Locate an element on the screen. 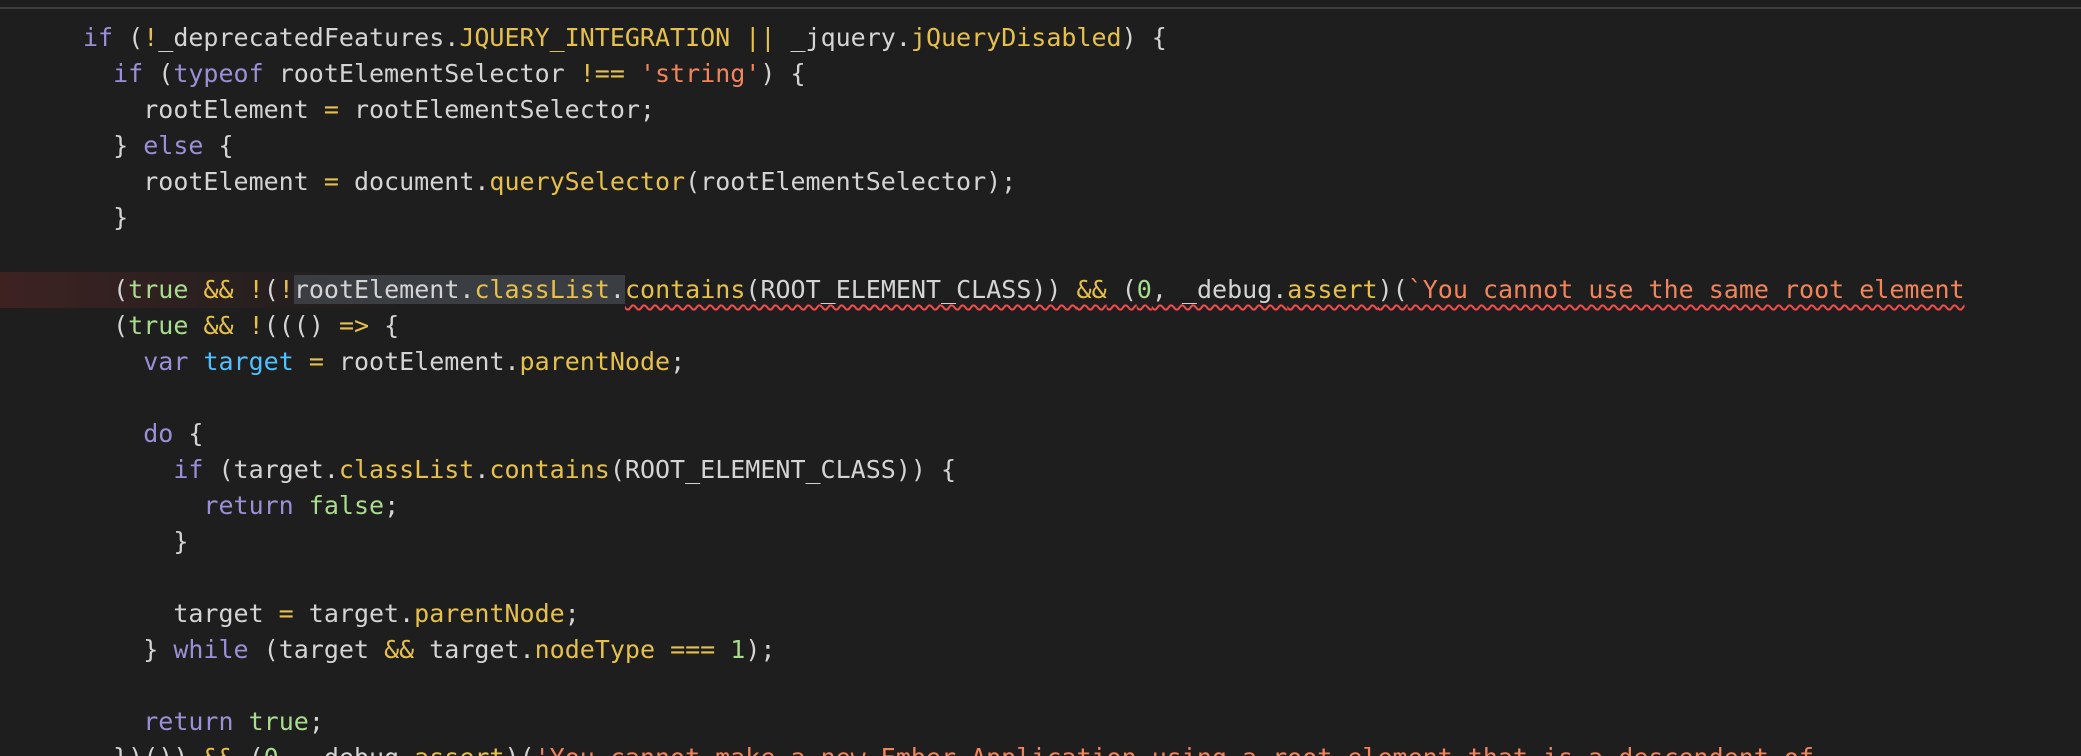 The image size is (2081, 756). code-line: do { is located at coordinates (1040, 434).